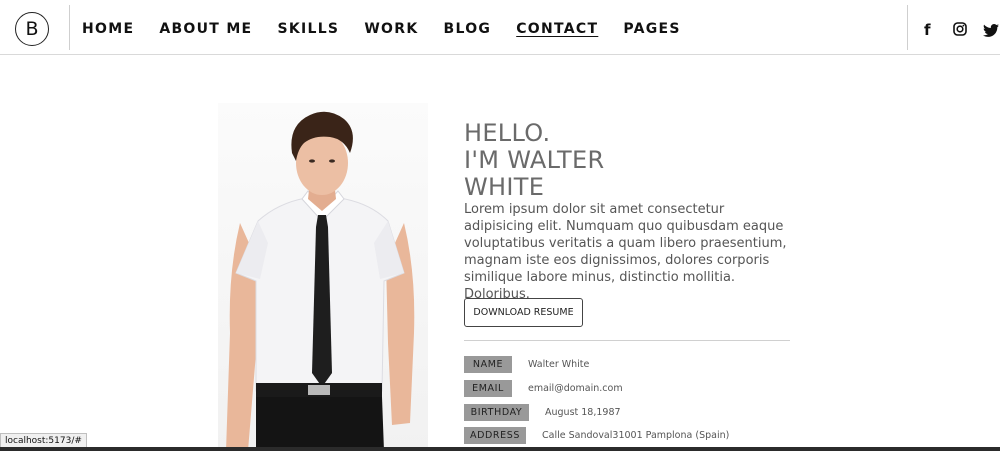 This screenshot has height=451, width=1000. Describe the element at coordinates (504, 187) in the screenshot. I see `hero-heading-line-3: WHITE` at that location.